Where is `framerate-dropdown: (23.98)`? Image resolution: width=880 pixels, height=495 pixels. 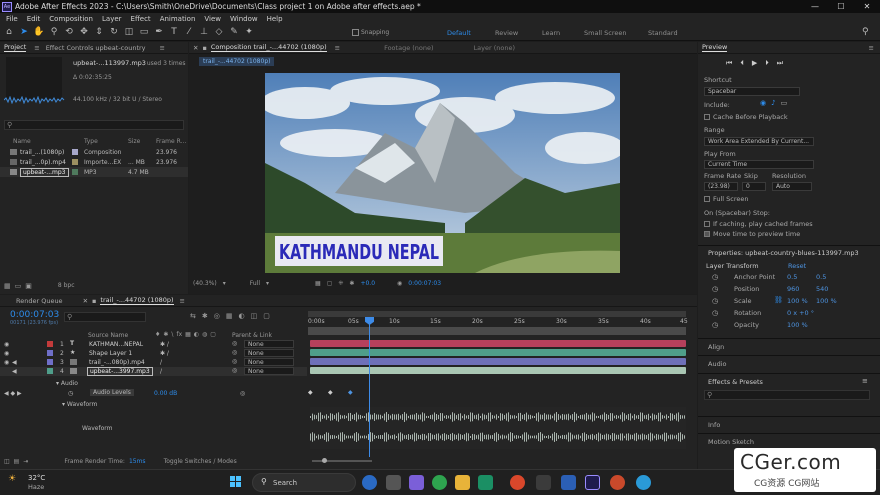
framerate-dropdown: (23.98) is located at coordinates (721, 186).